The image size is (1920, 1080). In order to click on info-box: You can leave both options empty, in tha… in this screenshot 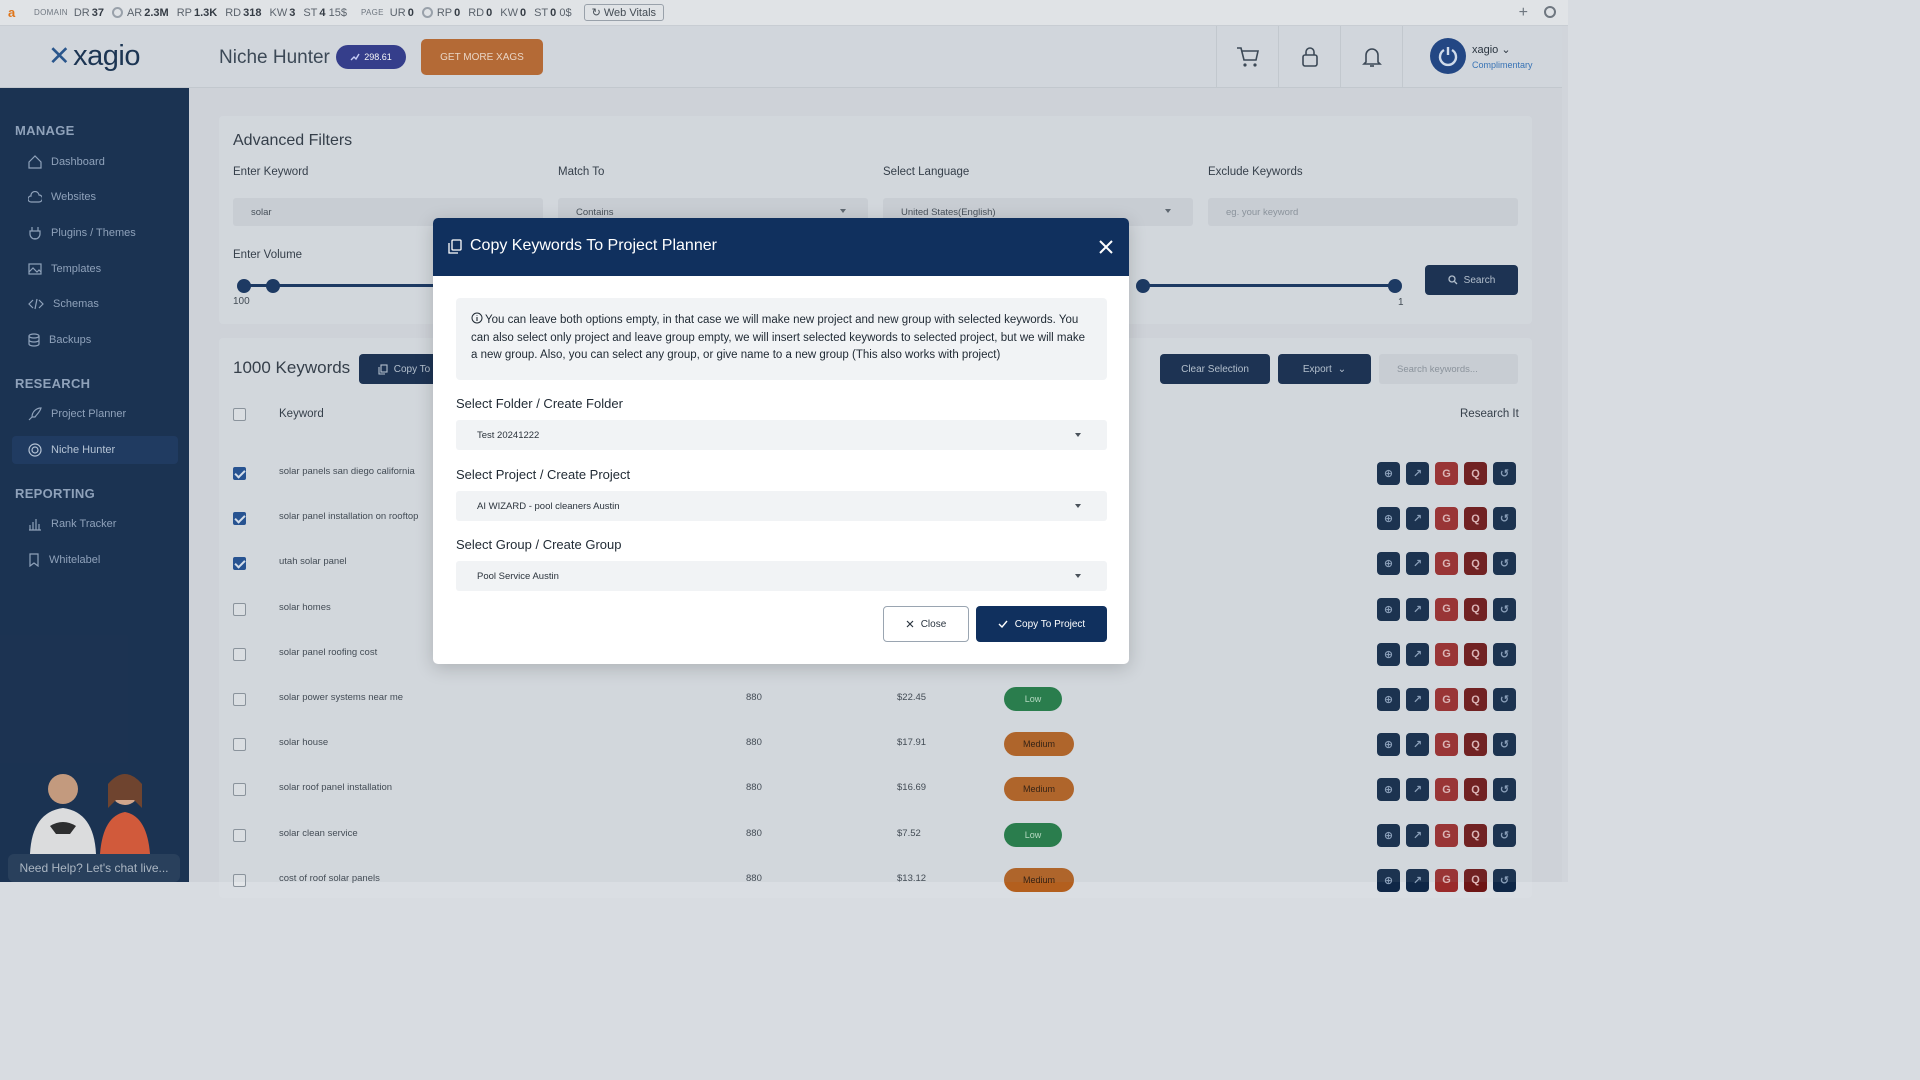, I will do `click(781, 339)`.